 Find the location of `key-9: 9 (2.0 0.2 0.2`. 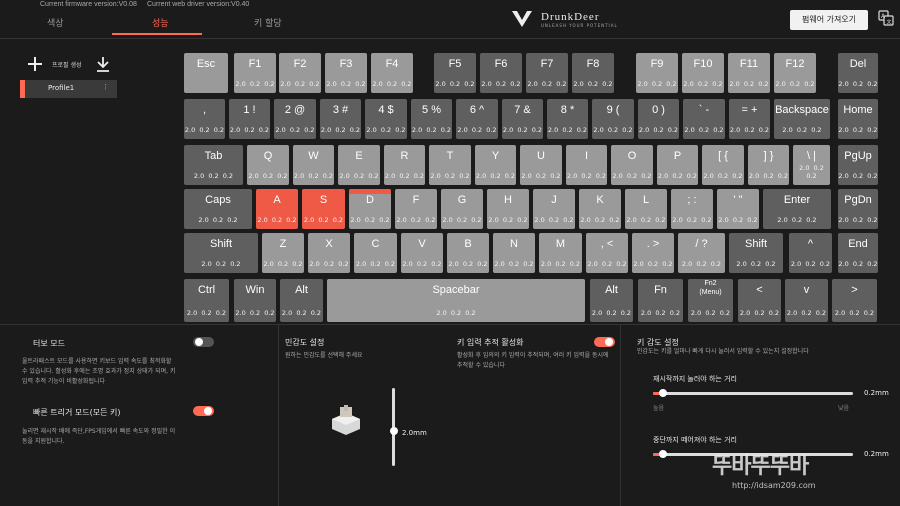

key-9: 9 (2.0 0.2 0.2 is located at coordinates (613, 119).